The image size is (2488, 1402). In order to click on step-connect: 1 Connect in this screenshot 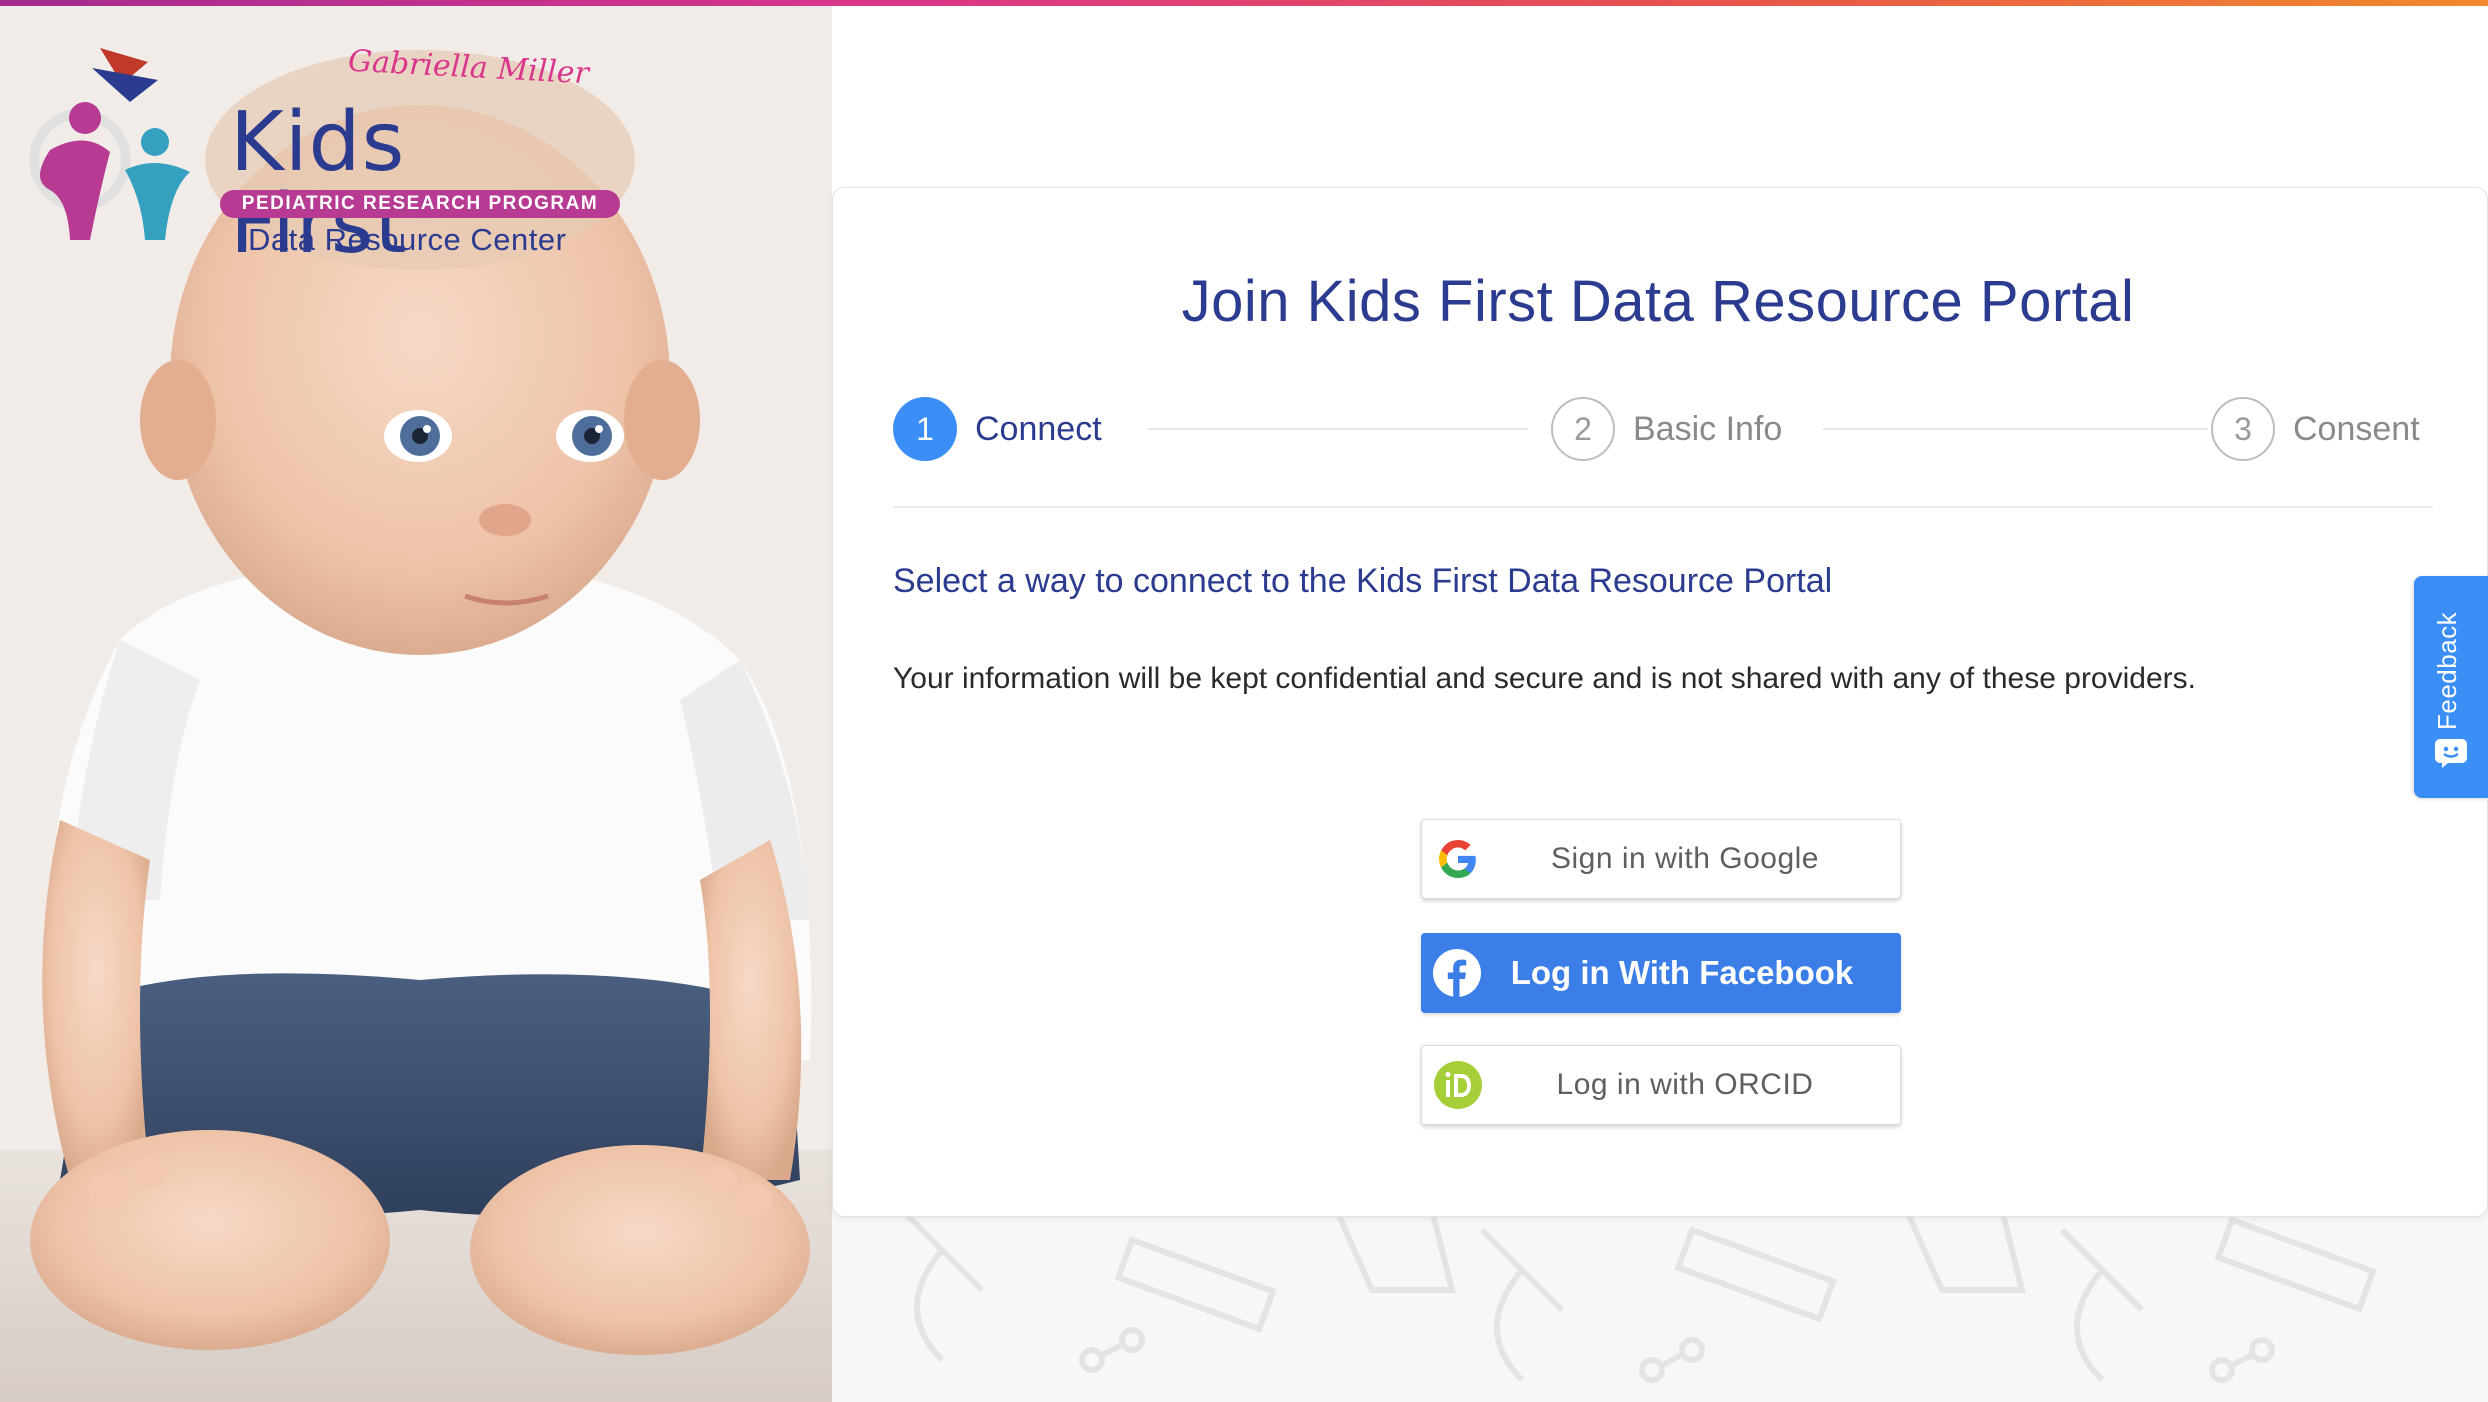, I will do `click(997, 429)`.